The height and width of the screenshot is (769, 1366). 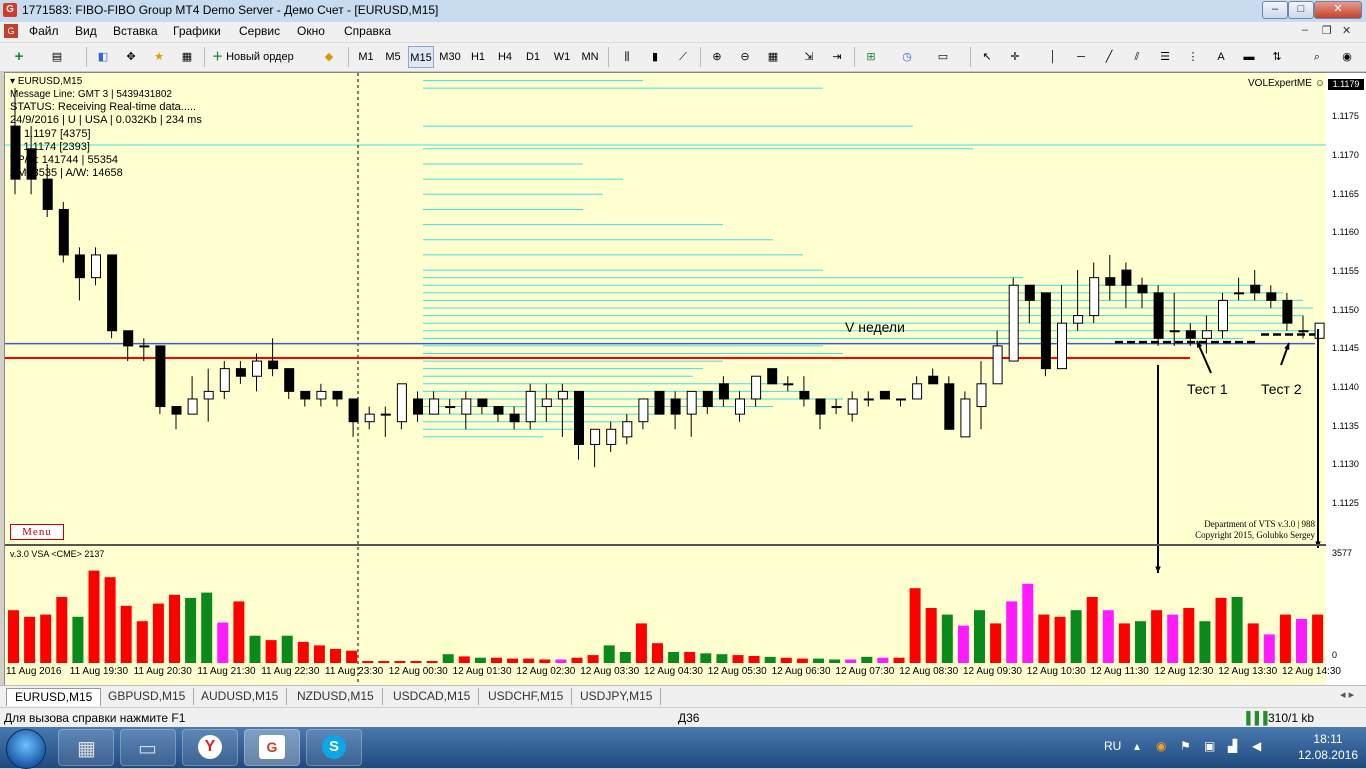 I want to click on time-tick: 11 Aug 2016, so click(x=34, y=671).